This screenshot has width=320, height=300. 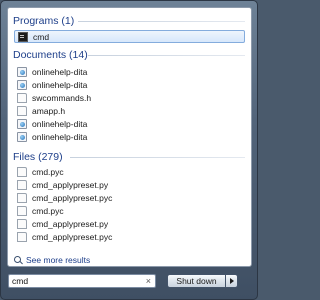 What do you see at coordinates (72, 281) in the screenshot?
I see `search-input` at bounding box center [72, 281].